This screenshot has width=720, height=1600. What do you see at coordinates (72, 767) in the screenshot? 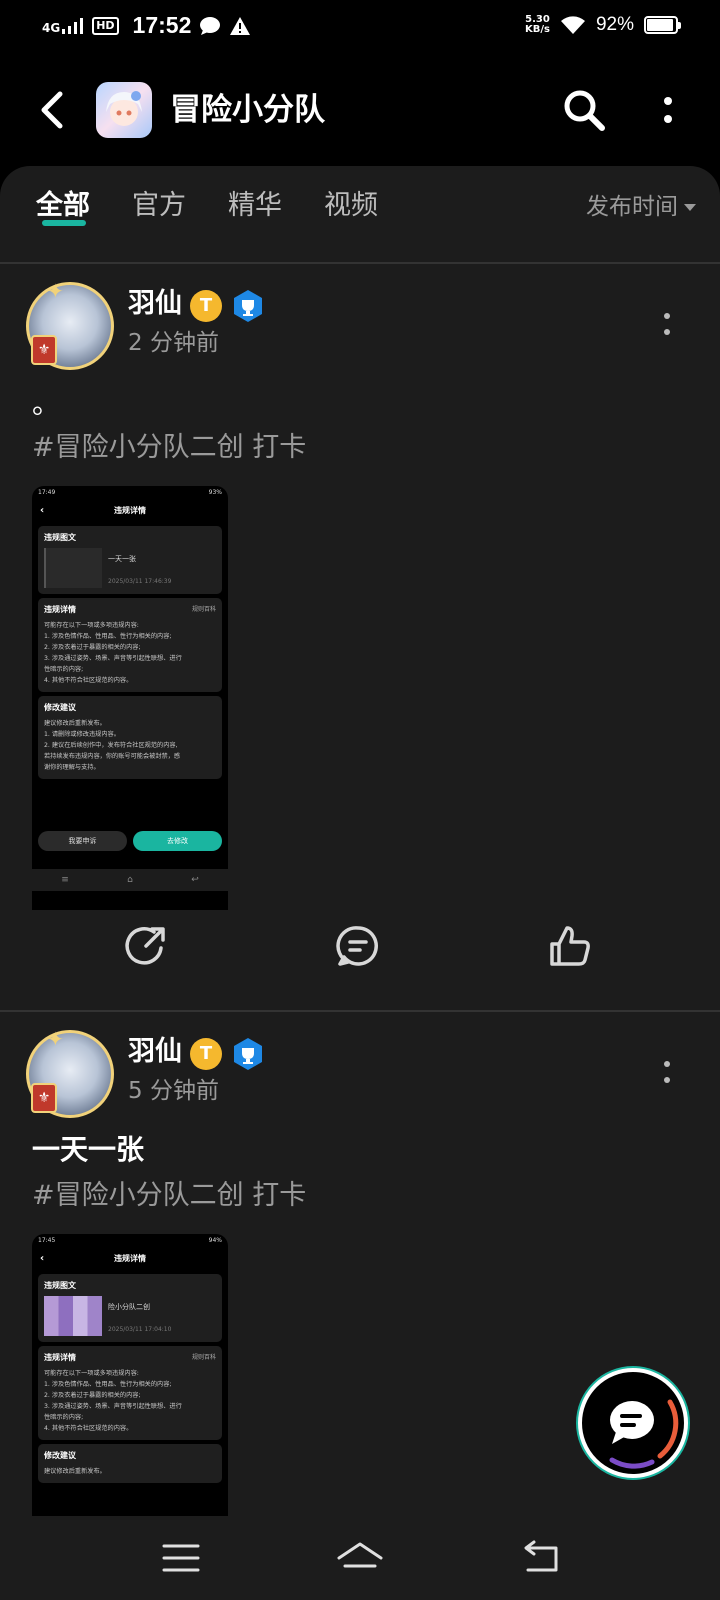
I see `thumb-line: 谢你的理解与支持。` at bounding box center [72, 767].